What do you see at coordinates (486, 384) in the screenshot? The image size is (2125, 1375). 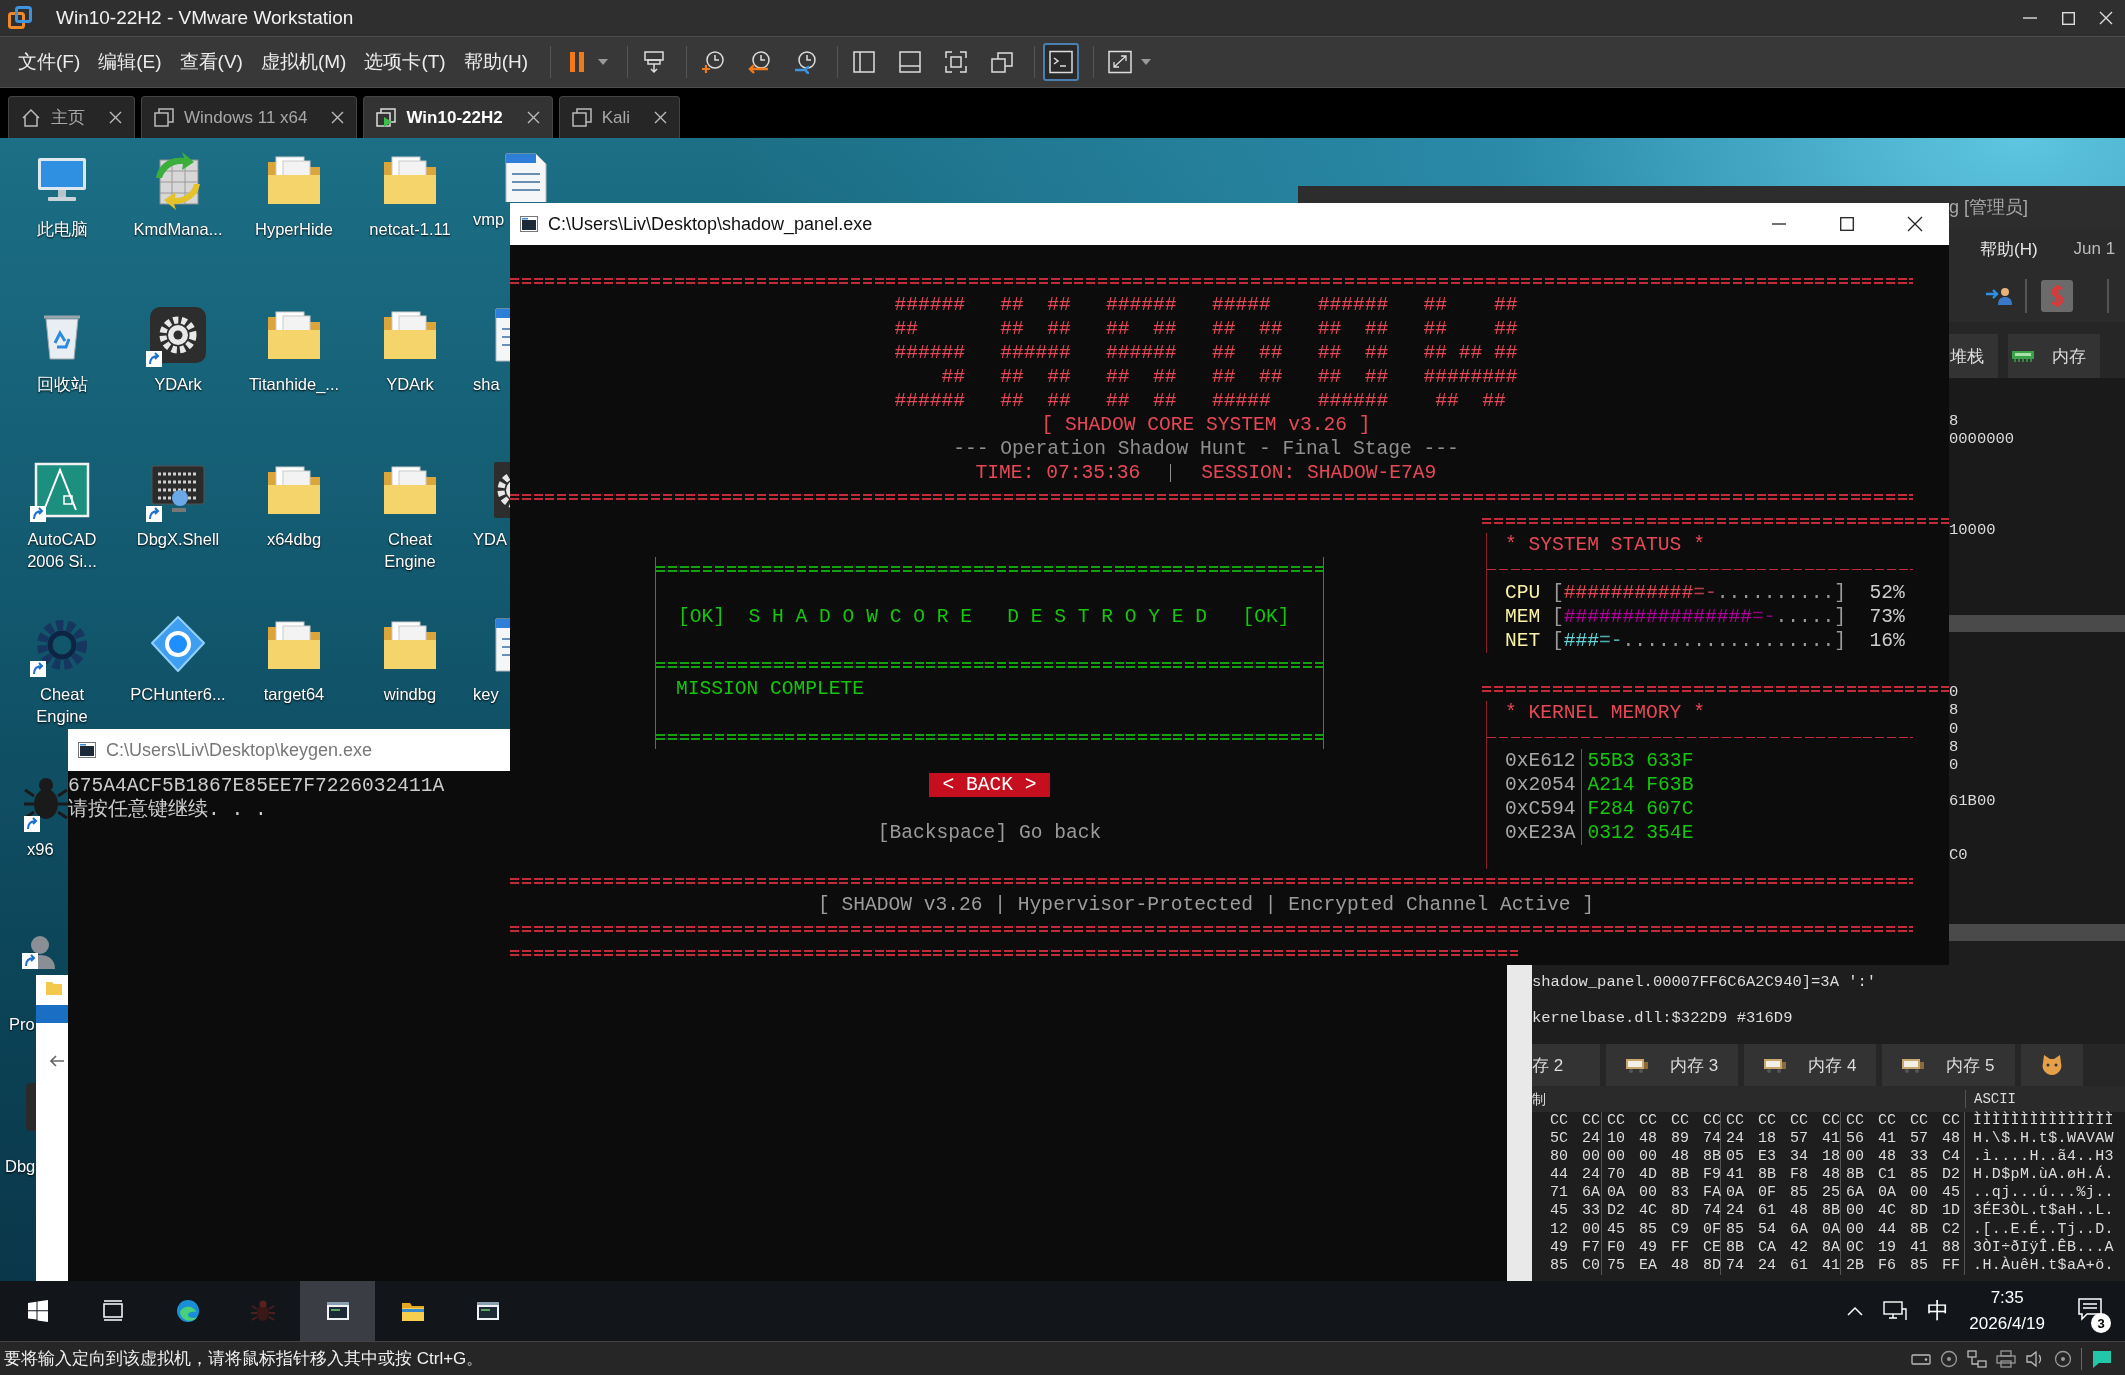 I see `desktop-icon-label: sha` at bounding box center [486, 384].